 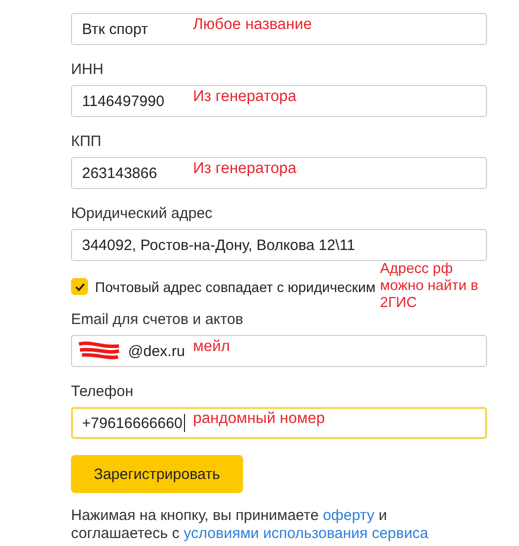 I want to click on annotation-note: рандомный номер, so click(x=259, y=418).